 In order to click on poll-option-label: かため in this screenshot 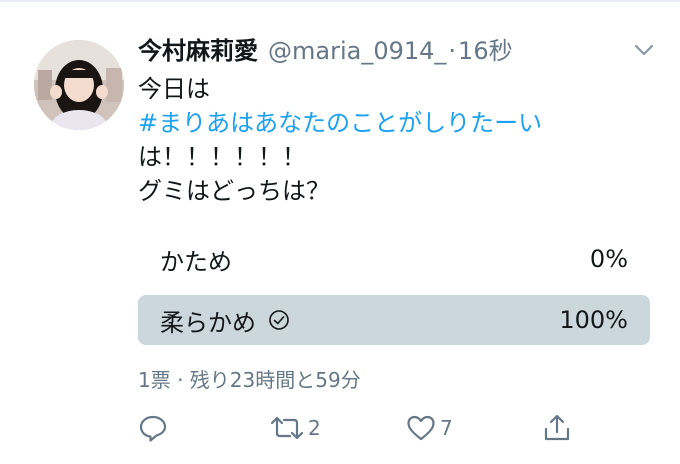, I will do `click(196, 259)`.